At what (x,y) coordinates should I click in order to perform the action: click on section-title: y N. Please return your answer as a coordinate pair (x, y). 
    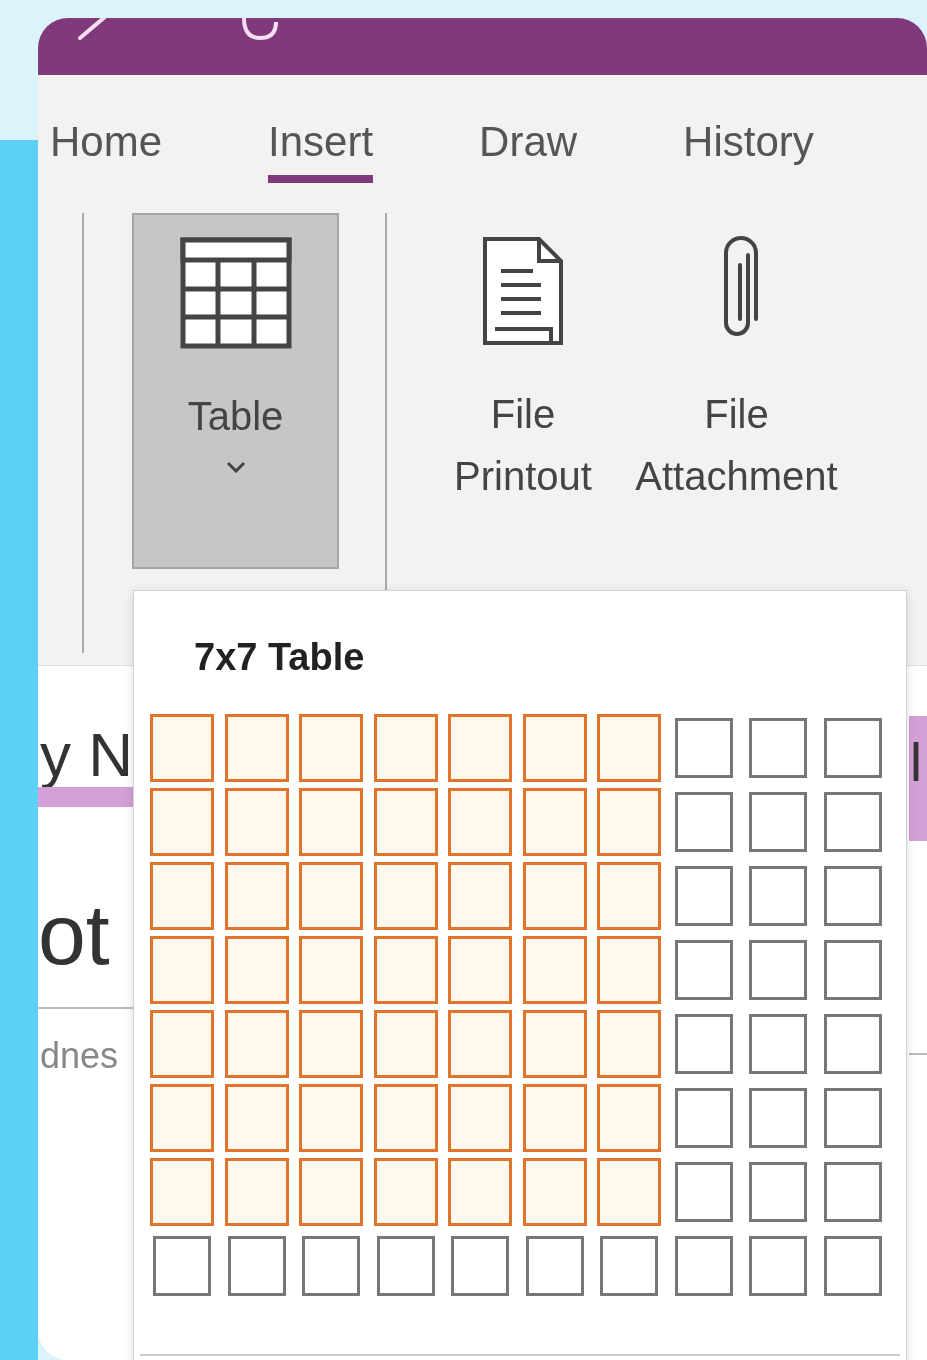
    Looking at the image, I should click on (87, 755).